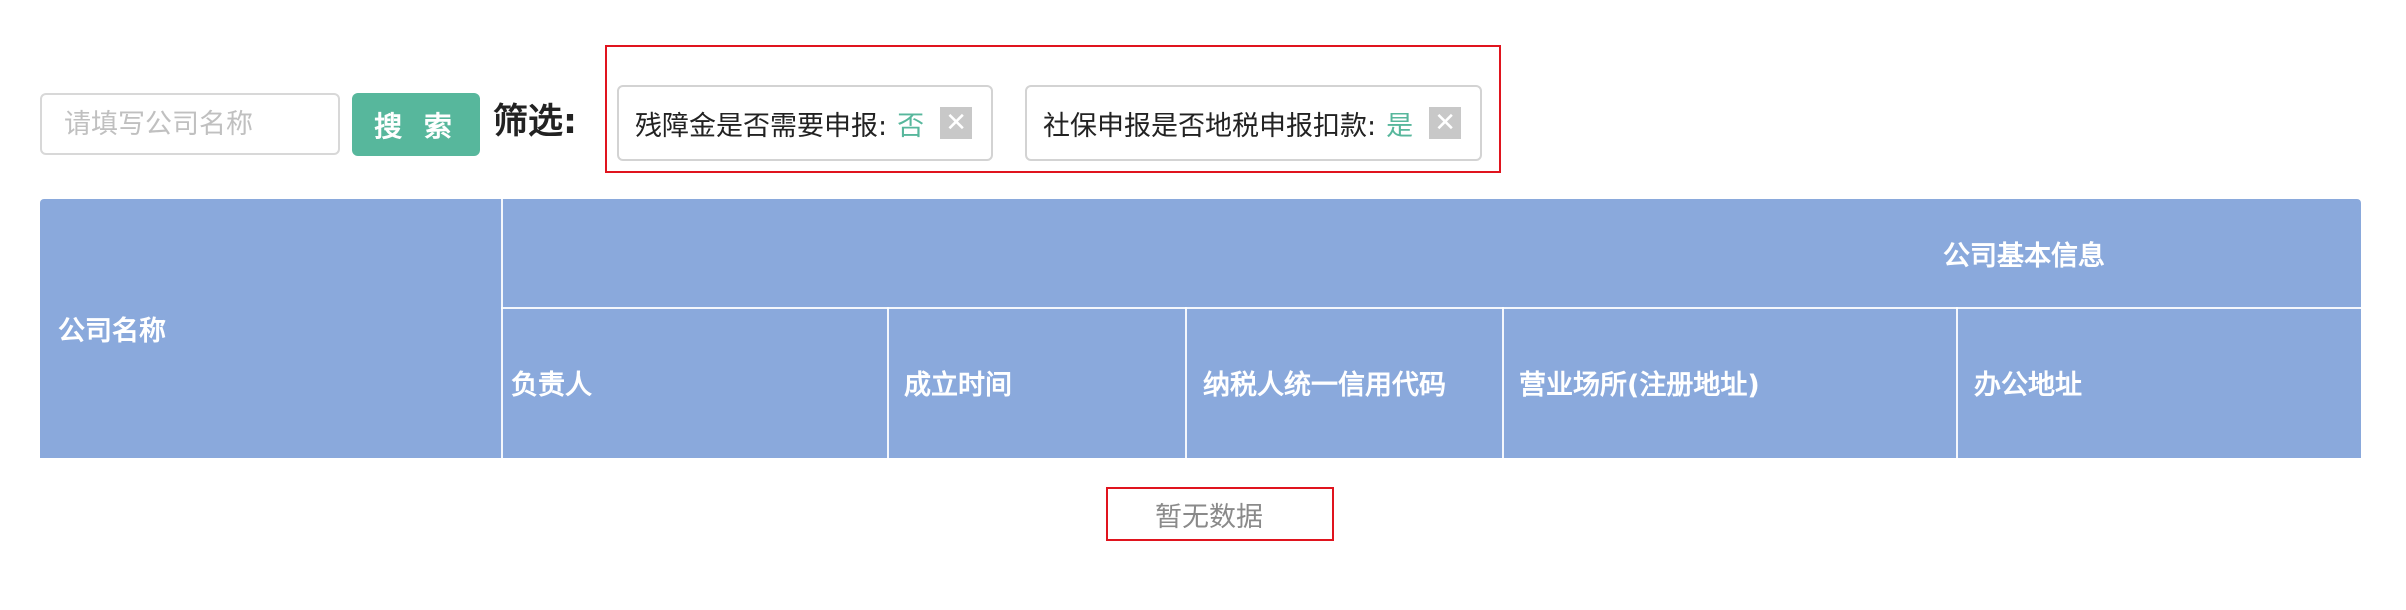 Image resolution: width=2406 pixels, height=610 pixels. I want to click on search-button: 搜 索, so click(416, 124).